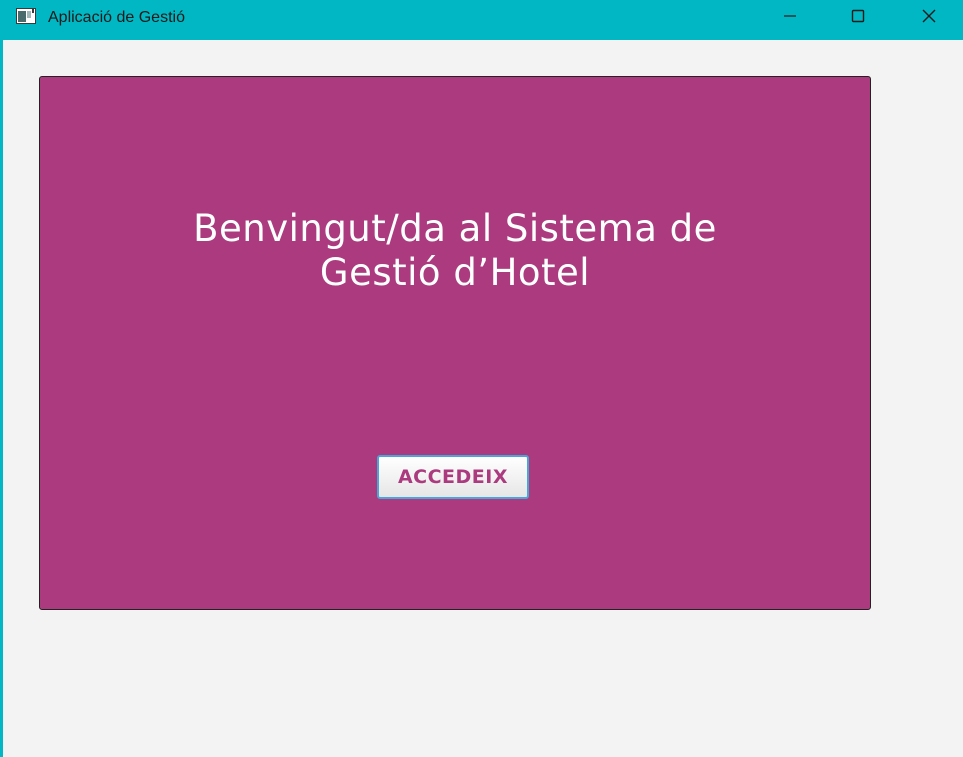  Describe the element at coordinates (455, 272) in the screenshot. I see `welcome-heading-line2: Gestió d’Hotel` at that location.